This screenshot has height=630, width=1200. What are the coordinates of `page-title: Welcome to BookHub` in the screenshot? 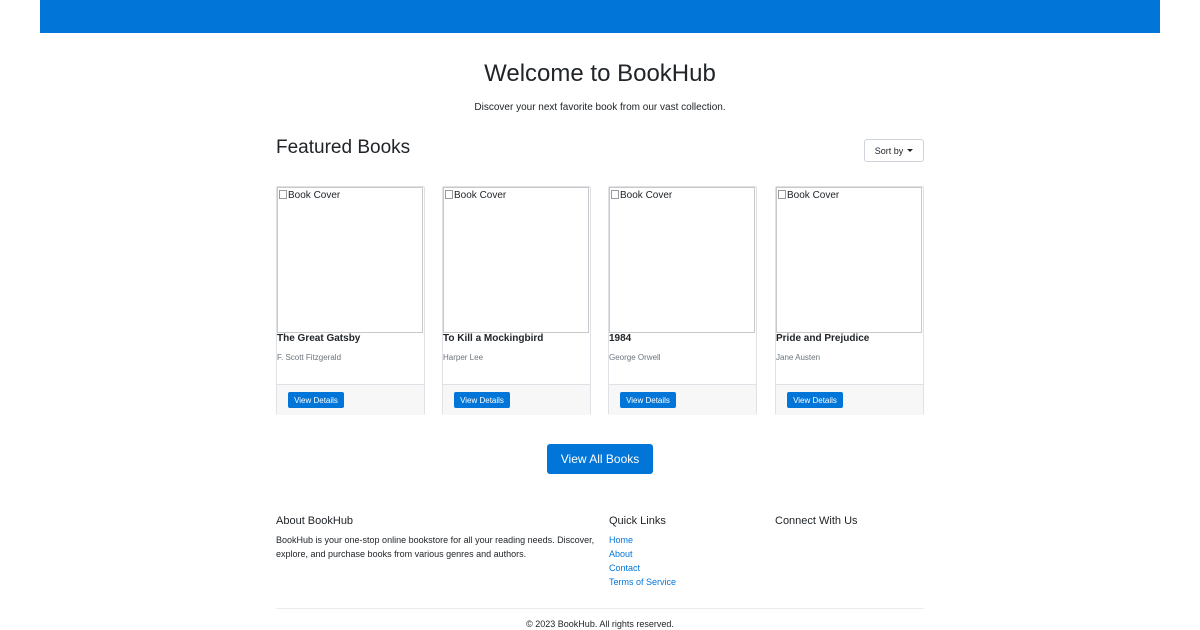 It's located at (600, 73).